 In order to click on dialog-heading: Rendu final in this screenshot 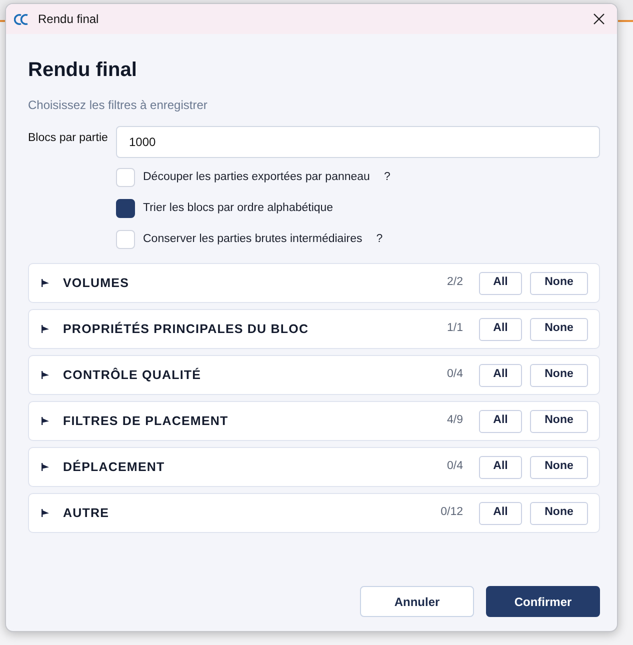, I will do `click(83, 70)`.